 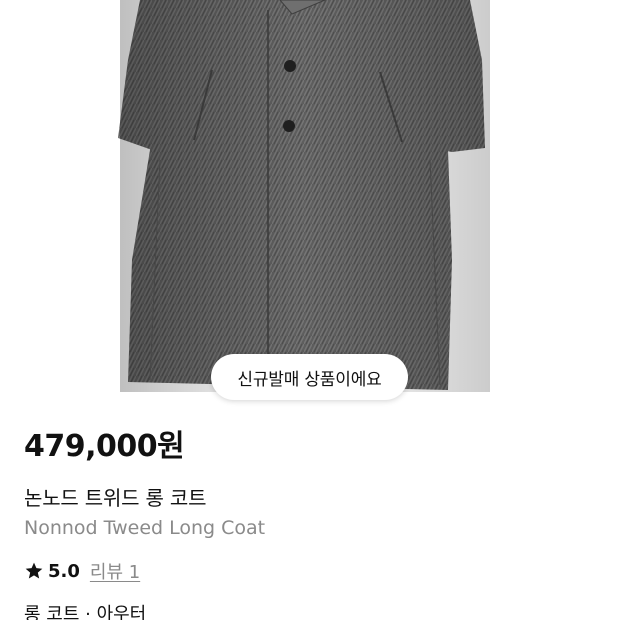 What do you see at coordinates (309, 377) in the screenshot?
I see `new-release-badge: 신규발매 상품이에요` at bounding box center [309, 377].